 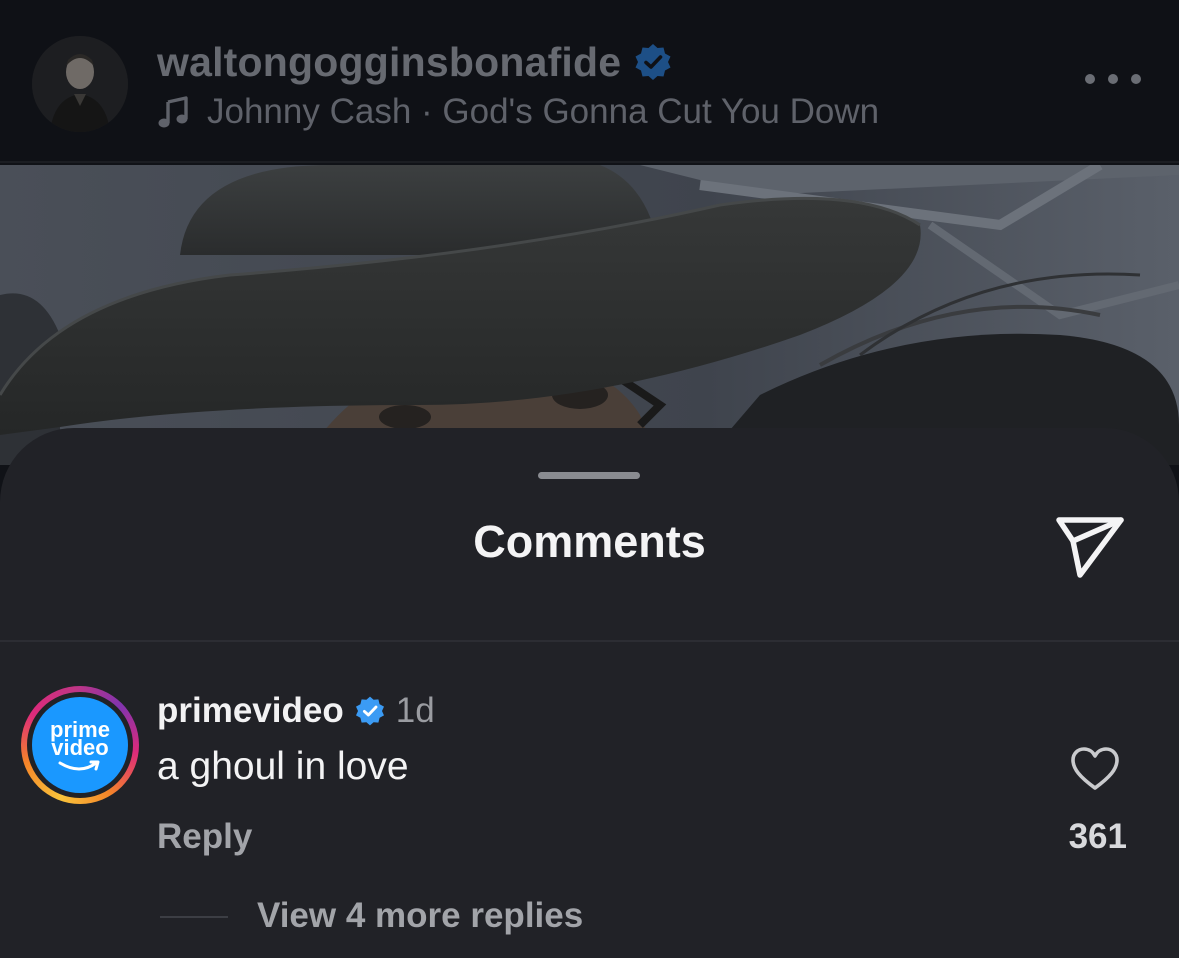 What do you see at coordinates (589, 641) in the screenshot?
I see `sheet-divider` at bounding box center [589, 641].